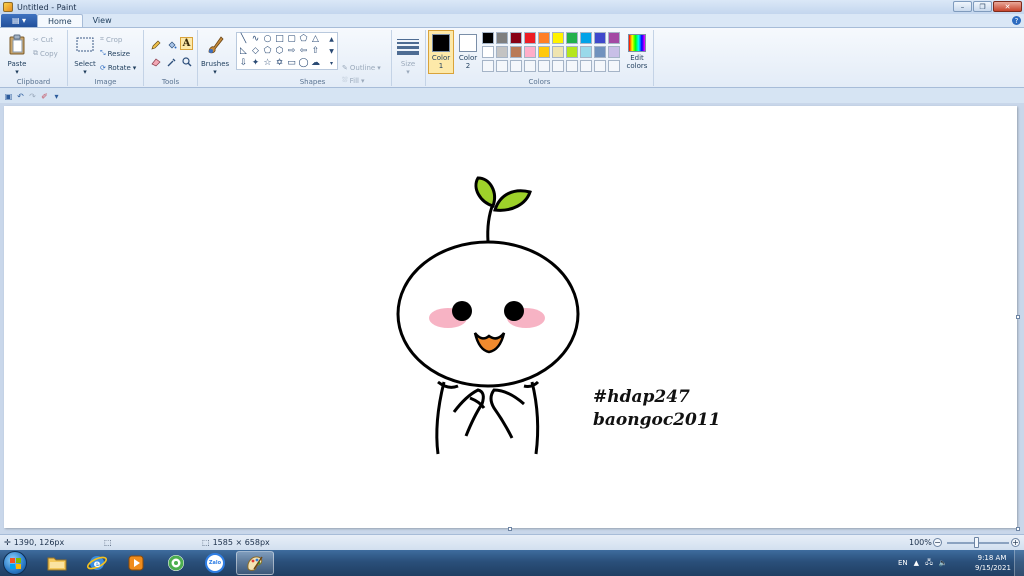 The height and width of the screenshot is (576, 1024). What do you see at coordinates (171, 44) in the screenshot?
I see `fill-bucket-icon` at bounding box center [171, 44].